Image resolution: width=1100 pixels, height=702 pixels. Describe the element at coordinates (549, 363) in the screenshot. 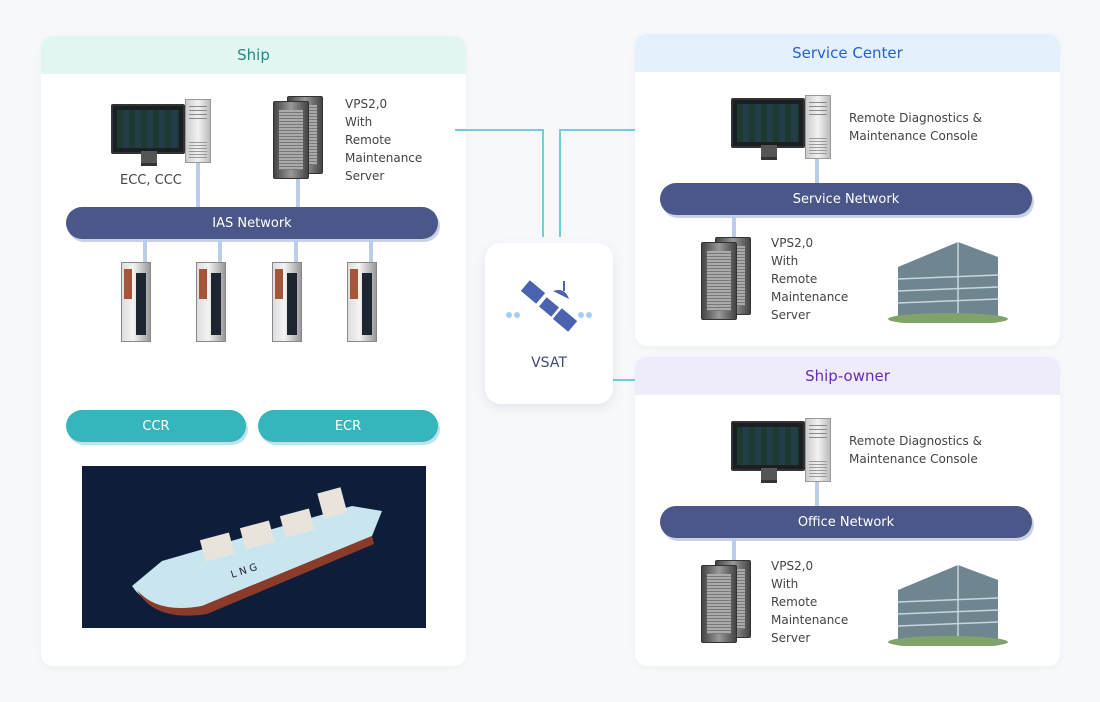

I see `vsat-label: VSAT` at that location.